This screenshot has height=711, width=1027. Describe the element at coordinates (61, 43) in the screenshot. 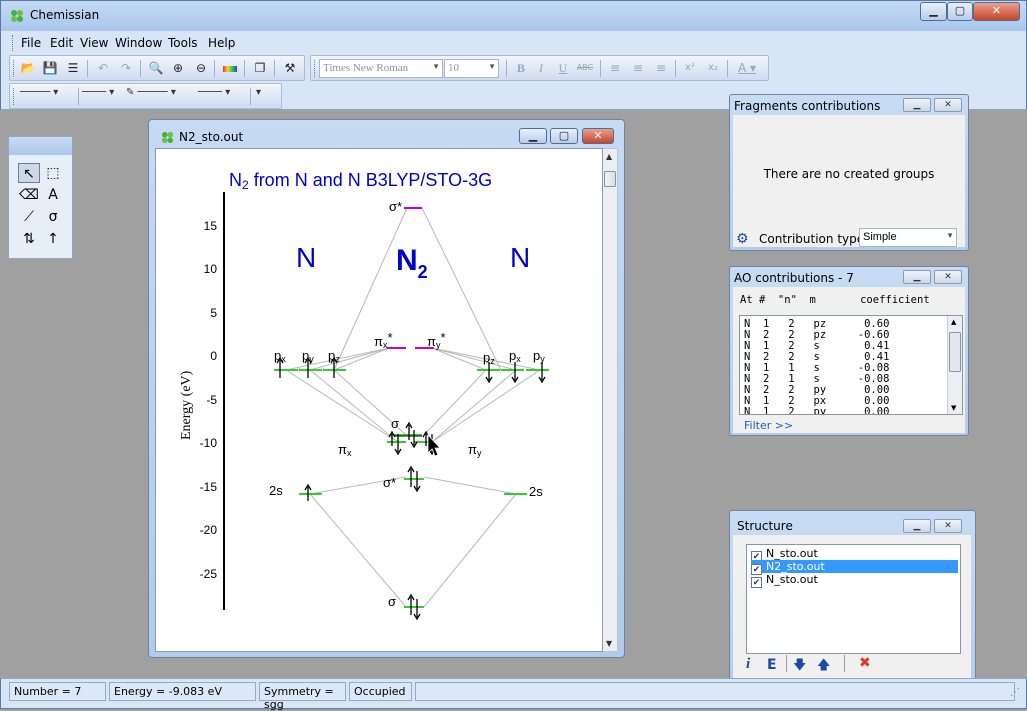

I see `menu-edit: Edit` at that location.